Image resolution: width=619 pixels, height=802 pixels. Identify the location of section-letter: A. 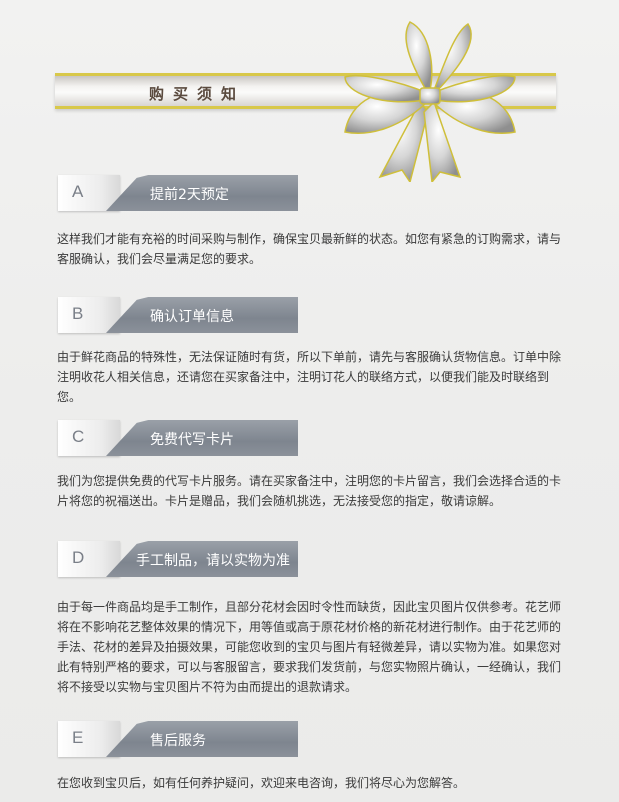
(78, 191).